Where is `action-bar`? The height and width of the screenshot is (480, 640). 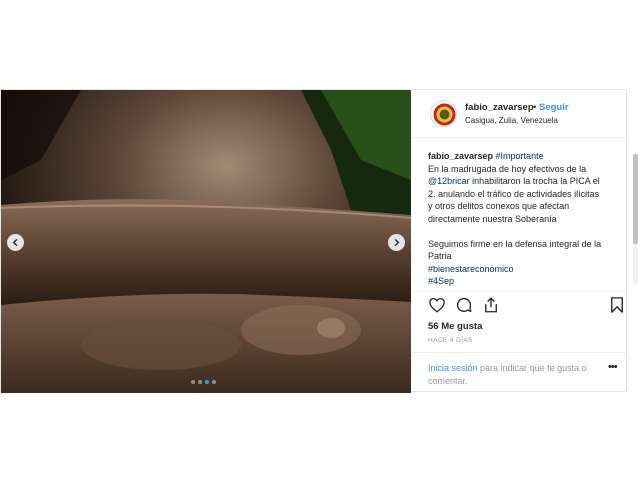 action-bar is located at coordinates (526, 306).